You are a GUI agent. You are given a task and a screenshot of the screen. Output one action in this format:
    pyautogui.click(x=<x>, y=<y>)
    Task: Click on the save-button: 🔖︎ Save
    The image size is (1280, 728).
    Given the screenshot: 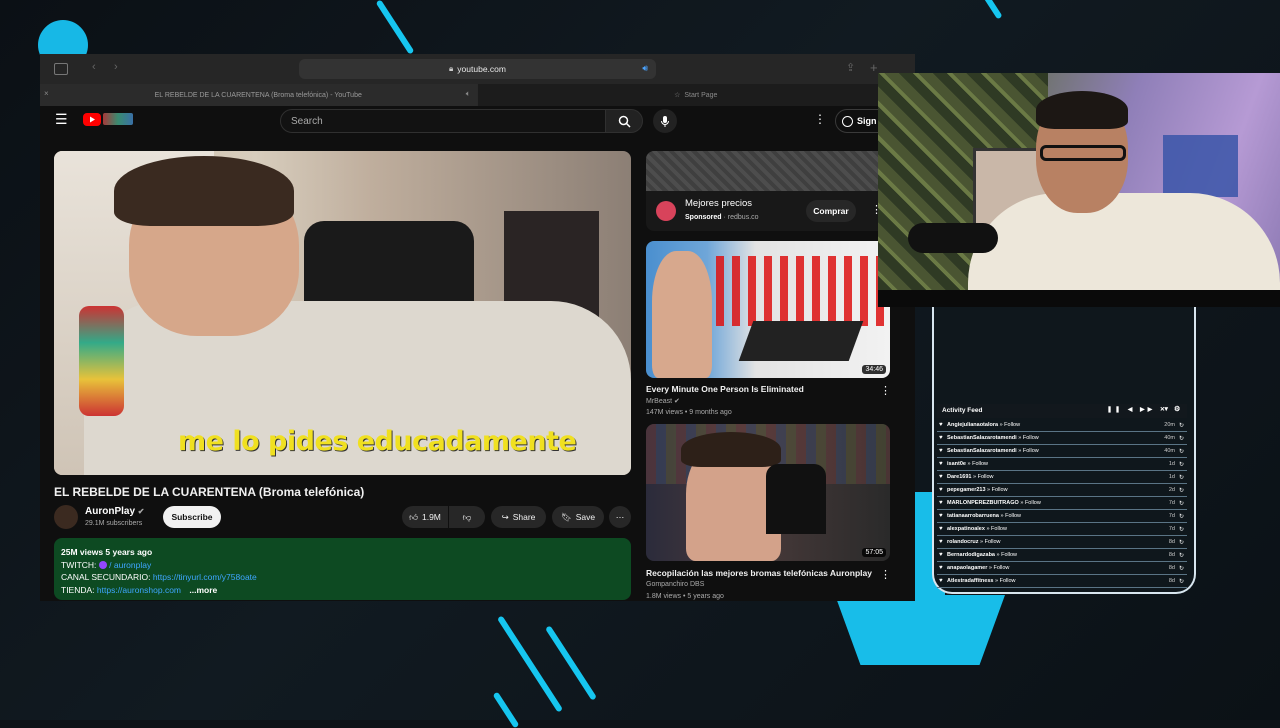 What is the action you would take?
    pyautogui.click(x=578, y=517)
    